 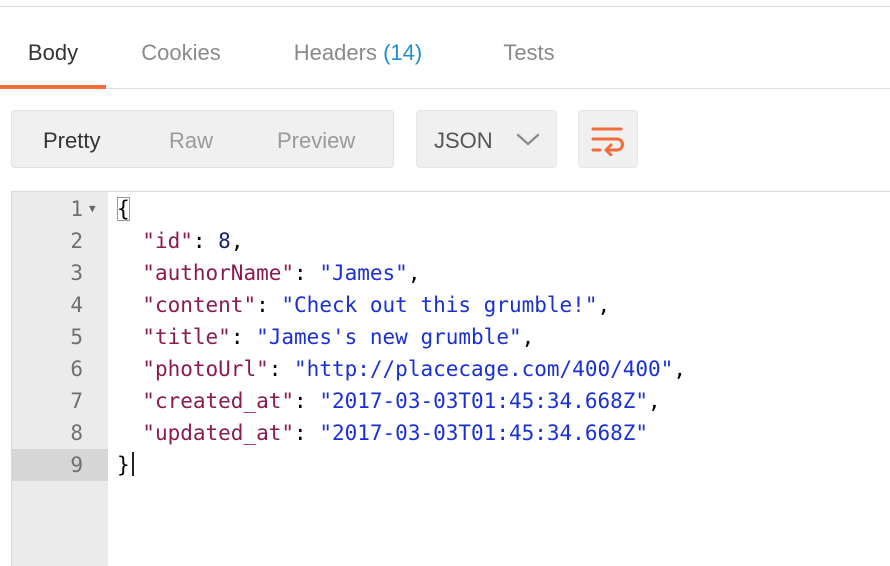 I want to click on tab-cookies: Cookies, so click(x=181, y=55).